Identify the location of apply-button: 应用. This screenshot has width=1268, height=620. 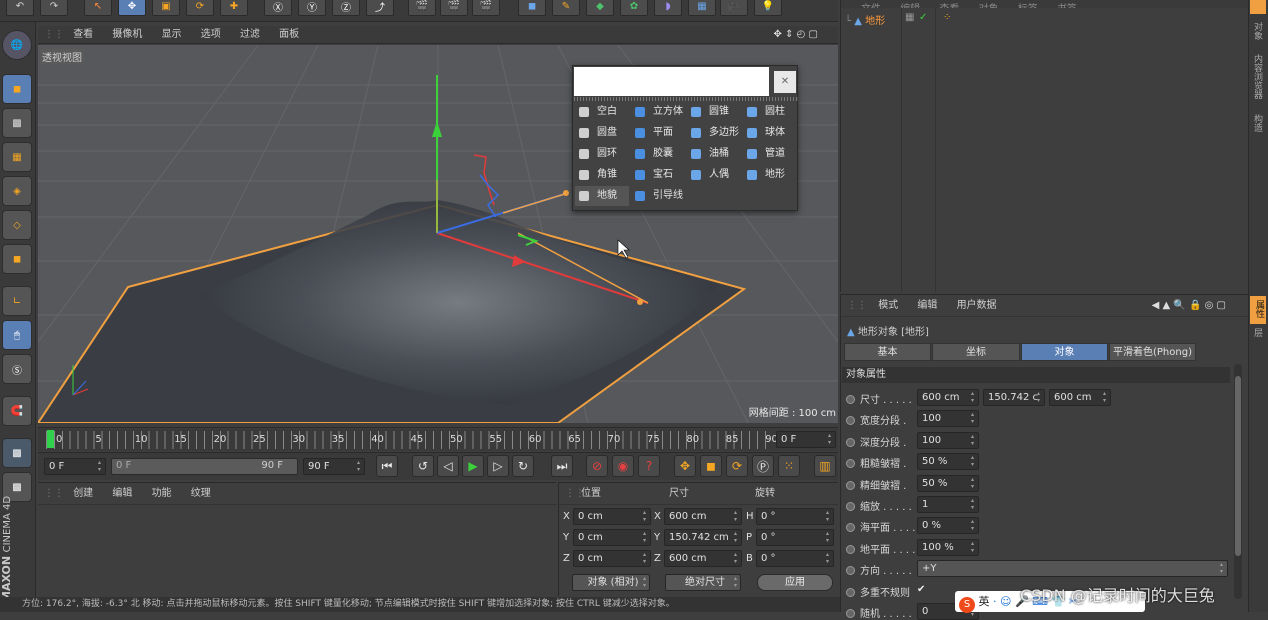
(795, 582).